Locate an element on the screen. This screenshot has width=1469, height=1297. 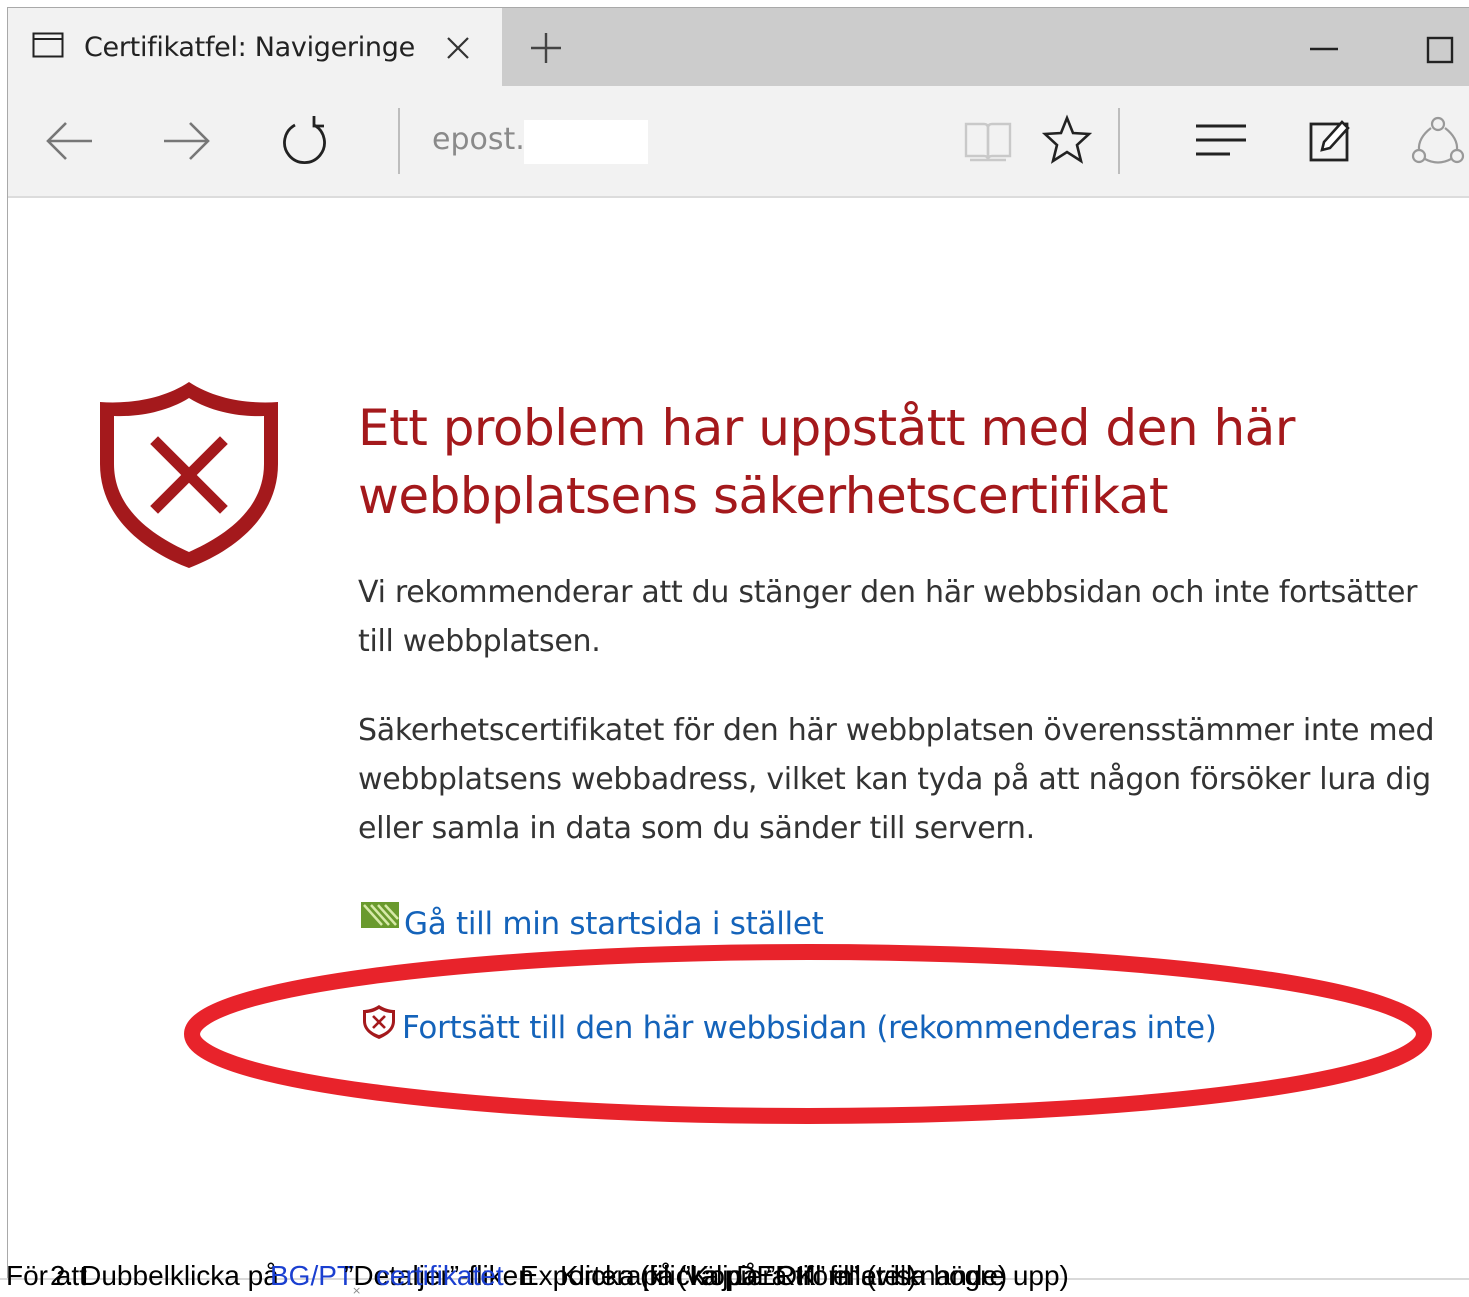
home-link-row: Gå till min startsida i stället is located at coordinates (592, 924).